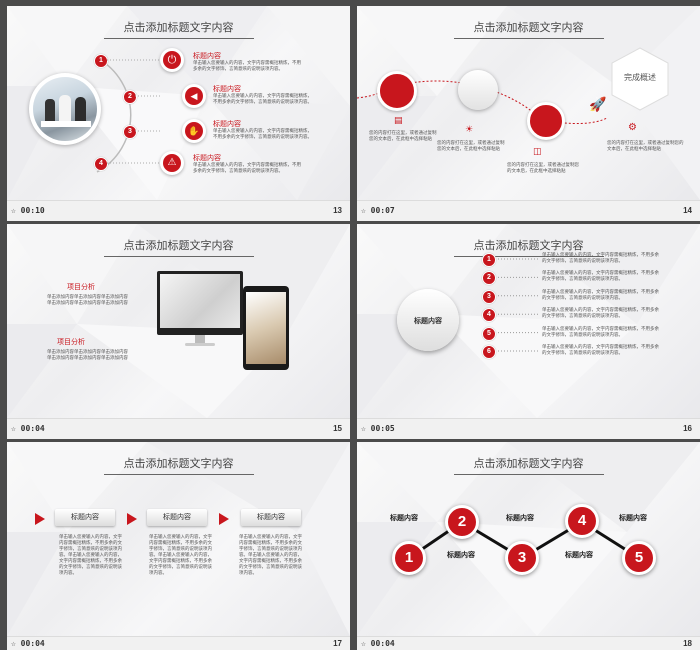  I want to click on gear-icon: ⚙, so click(632, 127).